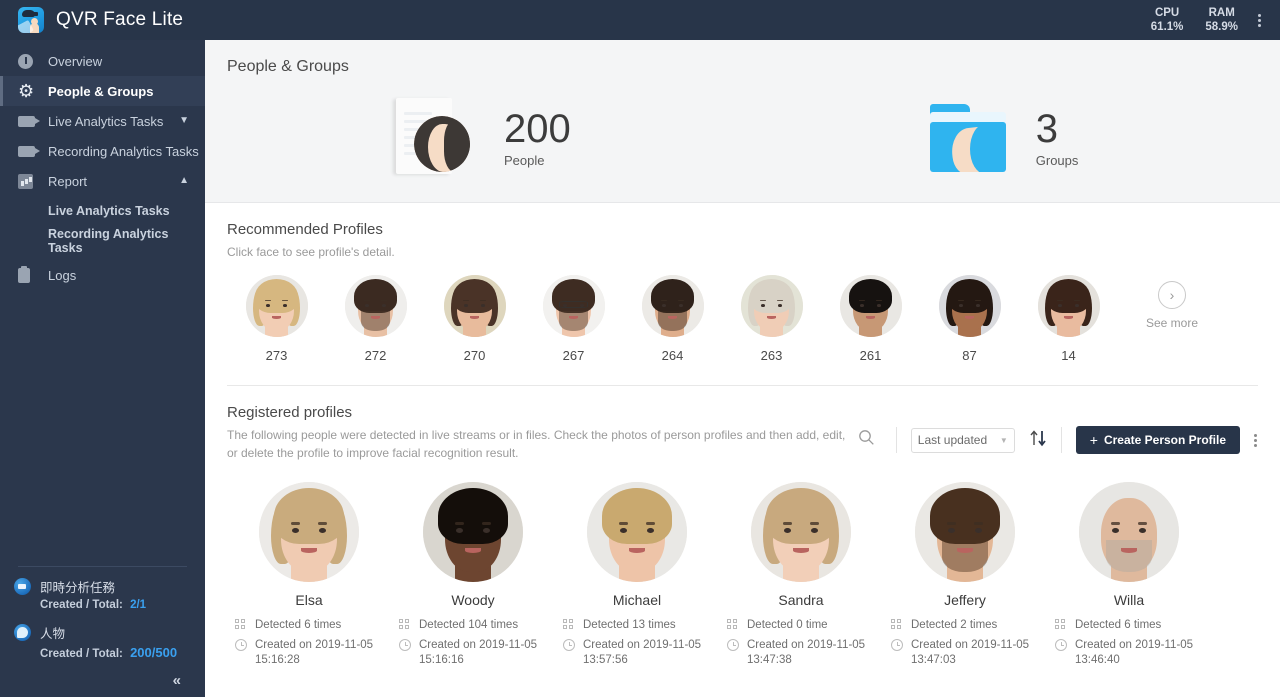 This screenshot has width=1280, height=697. Describe the element at coordinates (75, 61) in the screenshot. I see `sidebar-item-label: Overview` at that location.